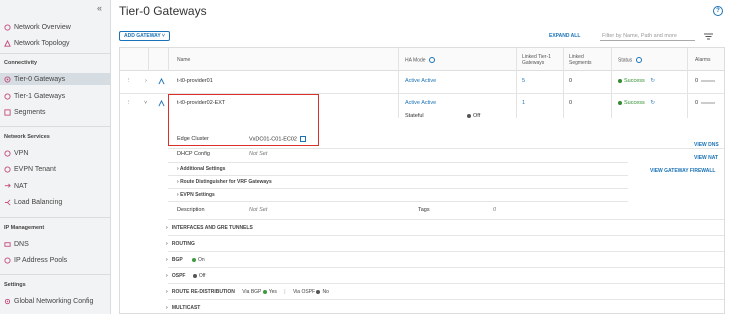  I want to click on col-header-status: Status, so click(630, 60).